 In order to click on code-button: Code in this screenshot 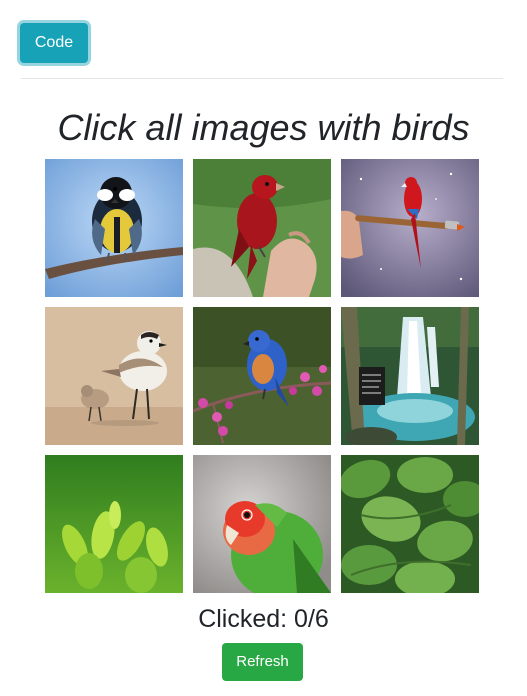, I will do `click(54, 43)`.